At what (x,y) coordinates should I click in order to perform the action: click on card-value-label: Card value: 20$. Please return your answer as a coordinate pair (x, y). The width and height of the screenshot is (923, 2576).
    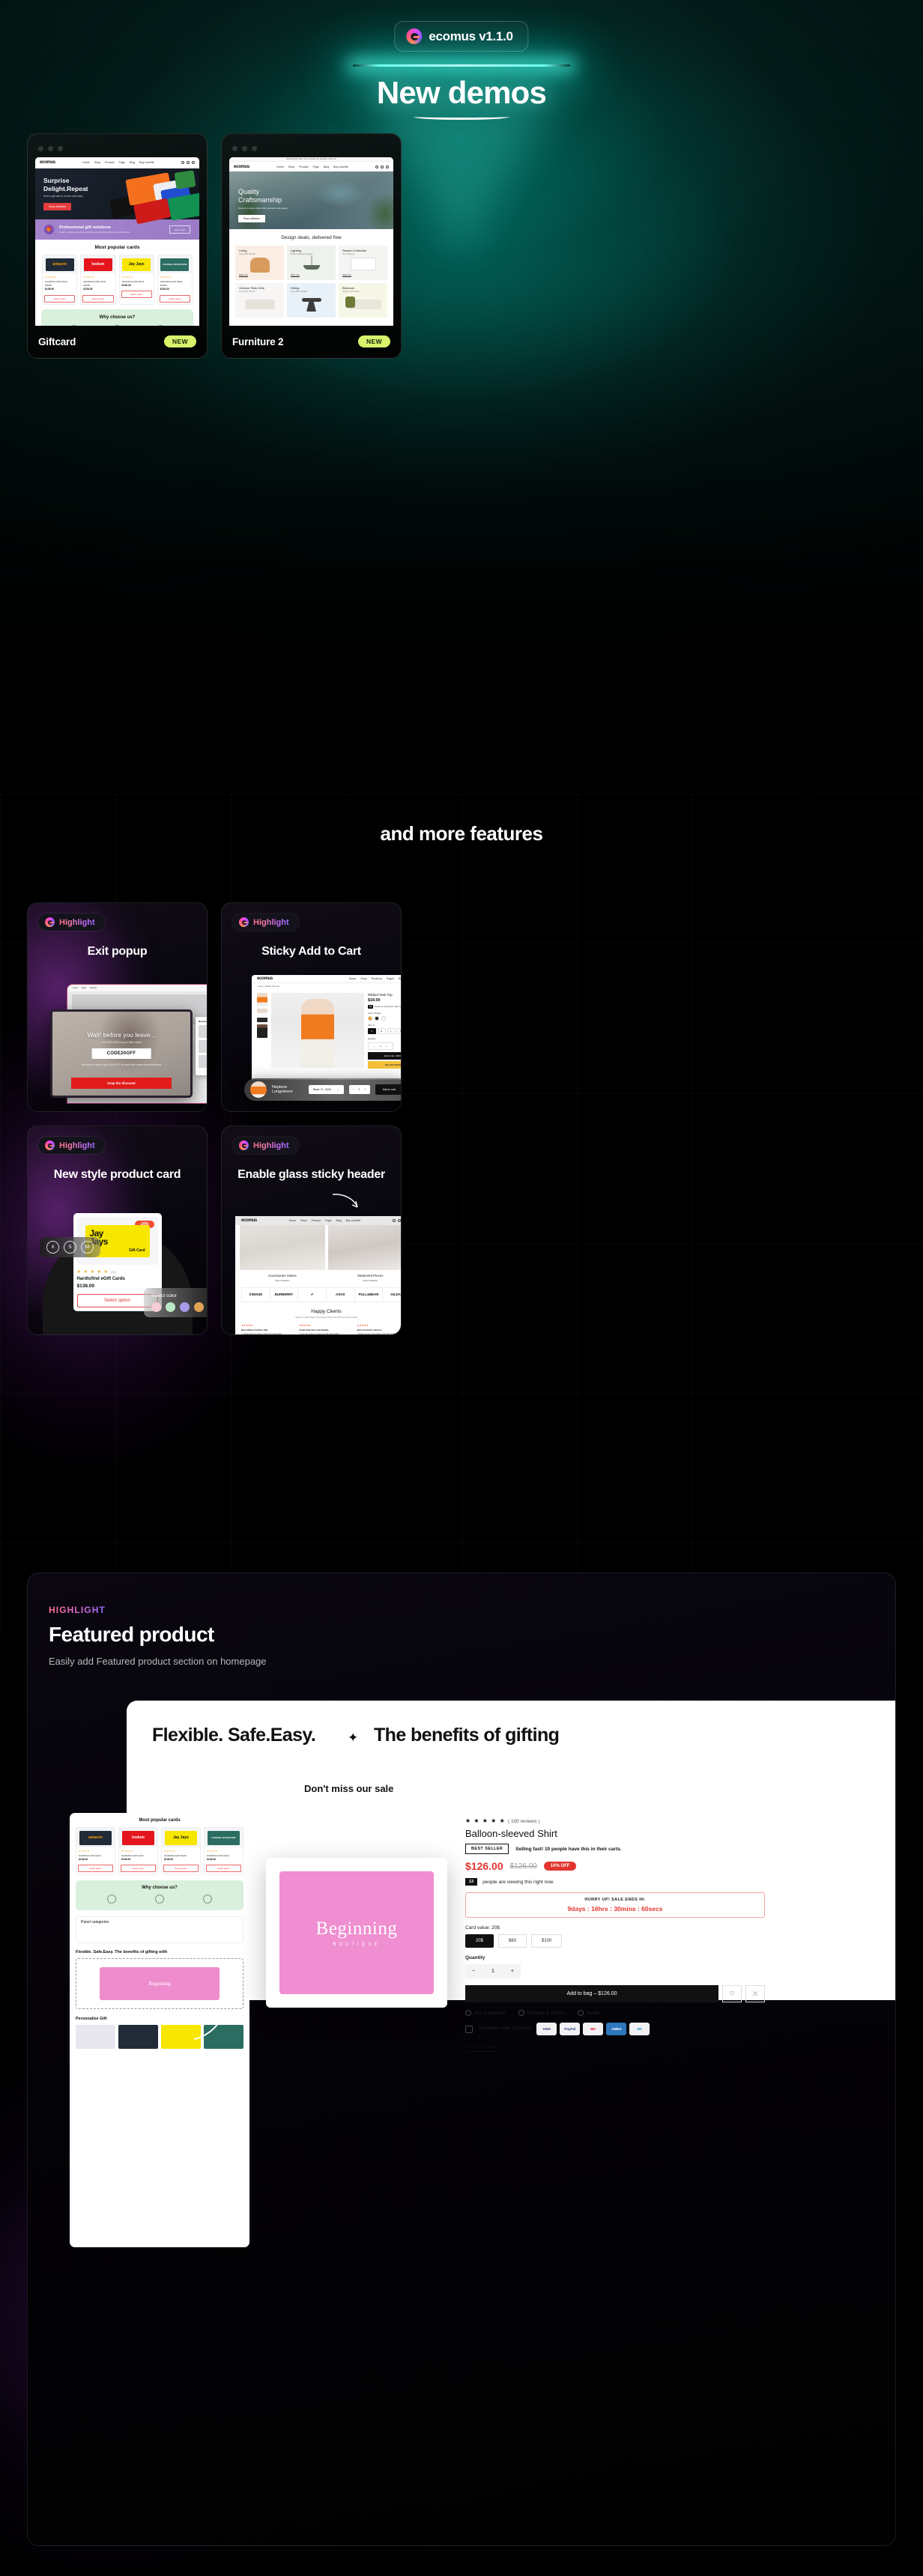
    Looking at the image, I should click on (483, 1928).